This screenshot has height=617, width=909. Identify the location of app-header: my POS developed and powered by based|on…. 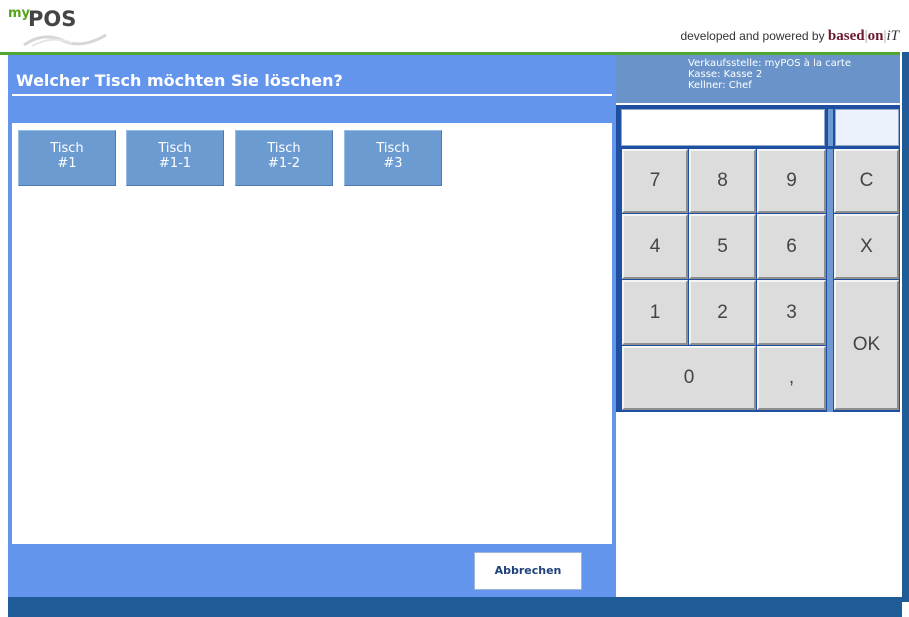
(454, 26).